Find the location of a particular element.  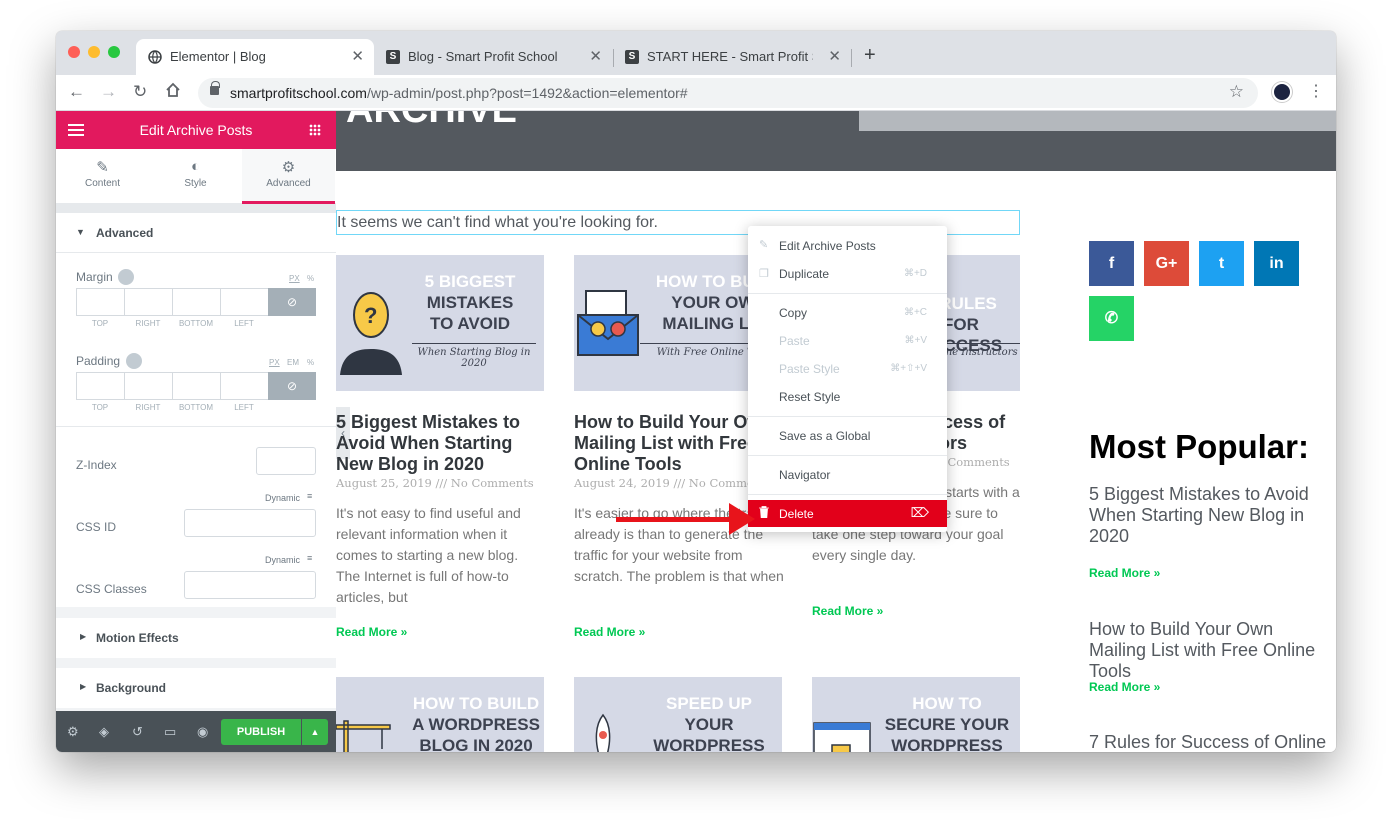

menu-item-edit: Edit Archive Posts is located at coordinates (827, 246).